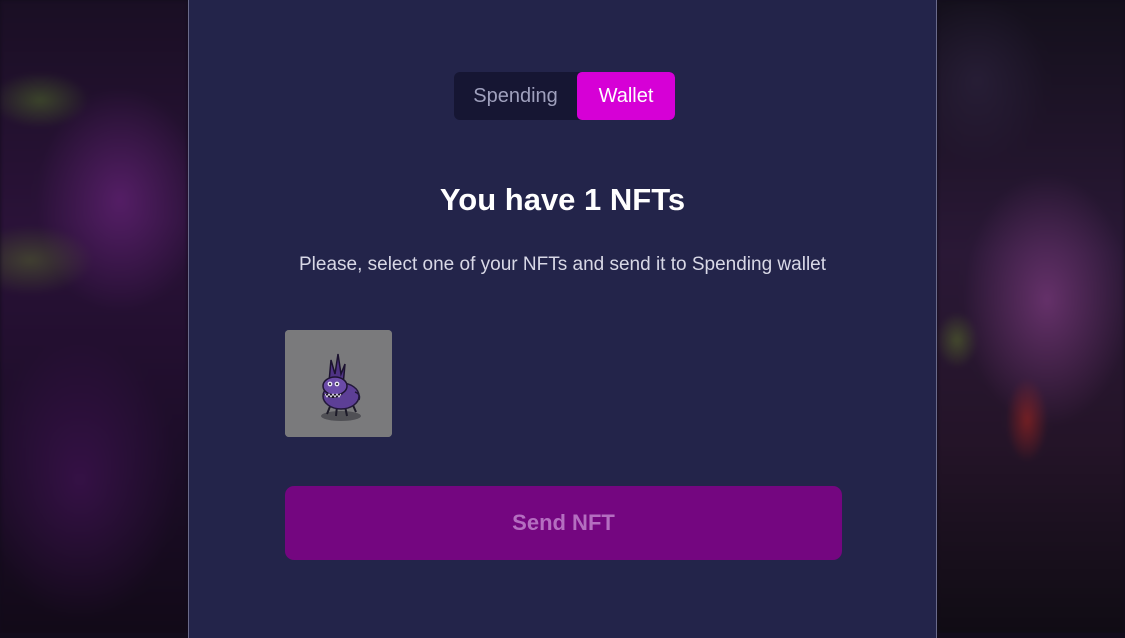 This screenshot has width=1125, height=638. What do you see at coordinates (562, 199) in the screenshot?
I see `nft-count-title: You have 1 NFTs` at bounding box center [562, 199].